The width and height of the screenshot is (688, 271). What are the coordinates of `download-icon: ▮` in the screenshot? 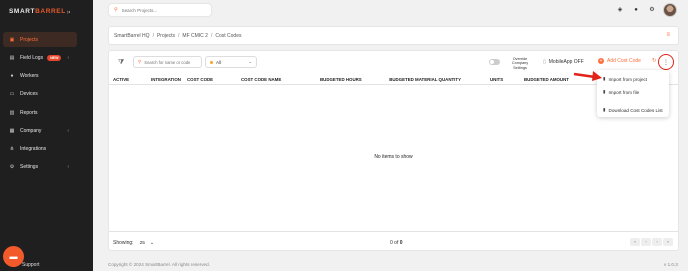 It's located at (604, 109).